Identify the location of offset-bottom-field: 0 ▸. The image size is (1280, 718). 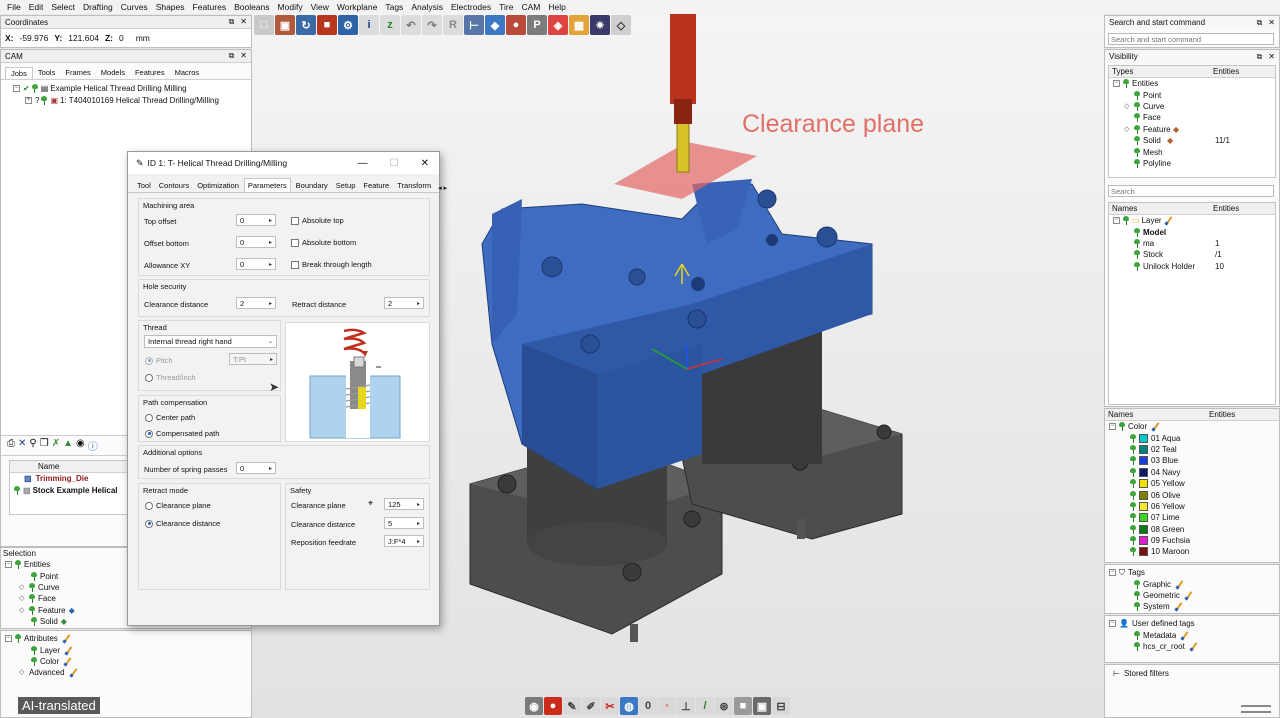
(256, 242).